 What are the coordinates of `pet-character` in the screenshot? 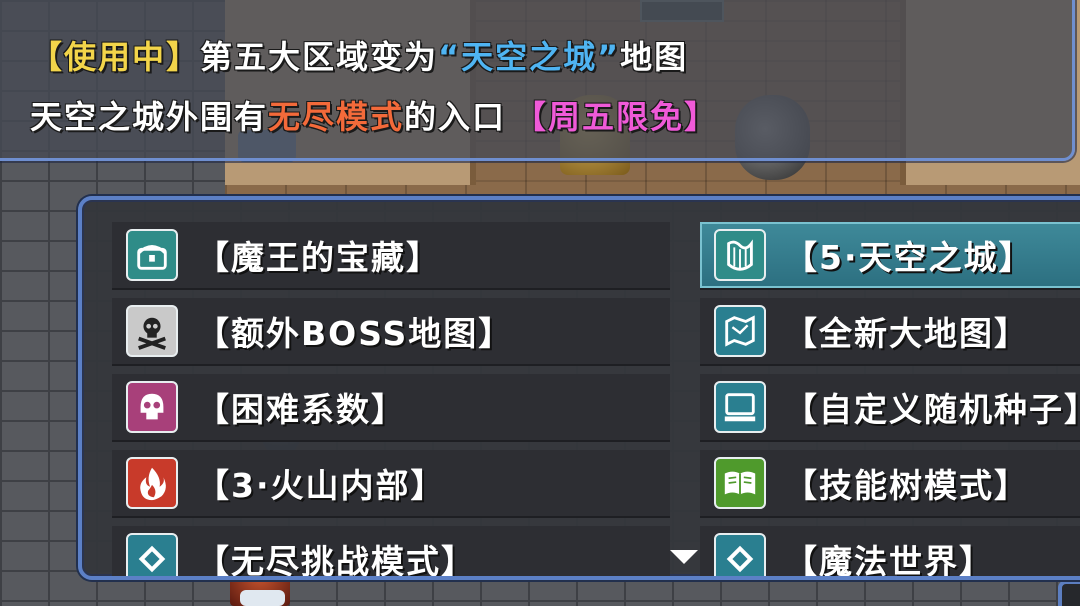 It's located at (262, 598).